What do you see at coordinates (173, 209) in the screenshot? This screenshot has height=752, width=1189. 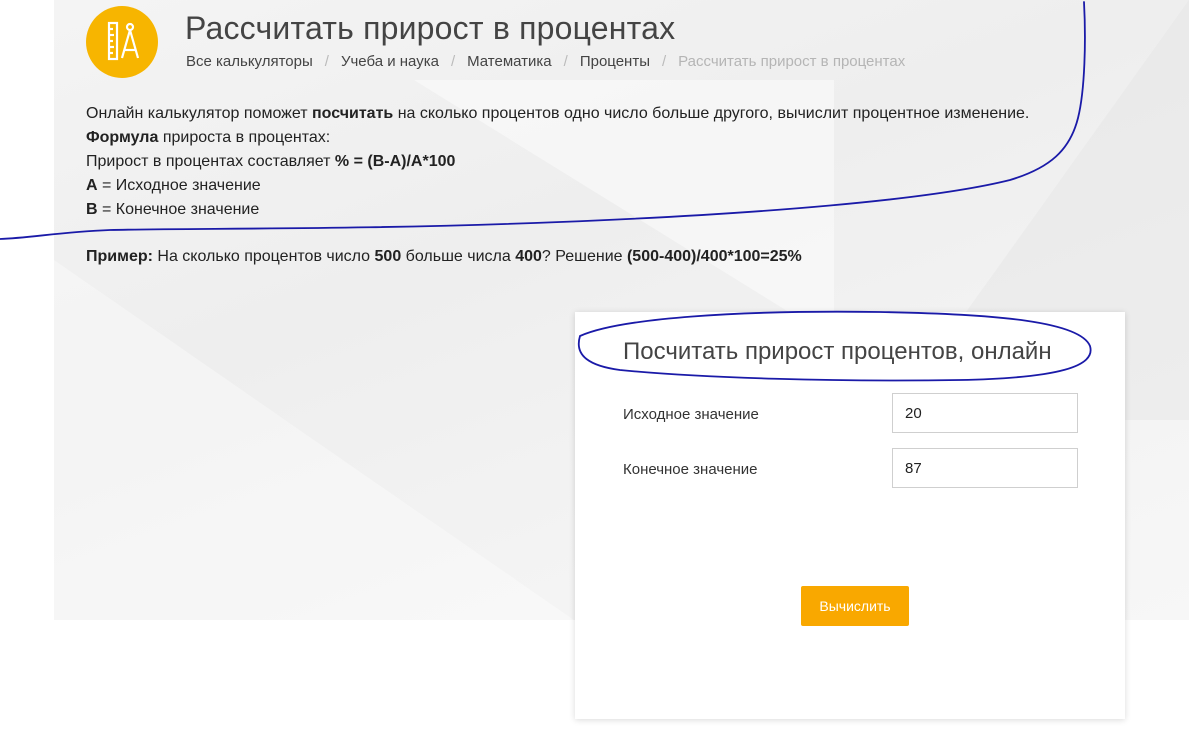 I see `formula-b-definition: B = Конечное значение` at bounding box center [173, 209].